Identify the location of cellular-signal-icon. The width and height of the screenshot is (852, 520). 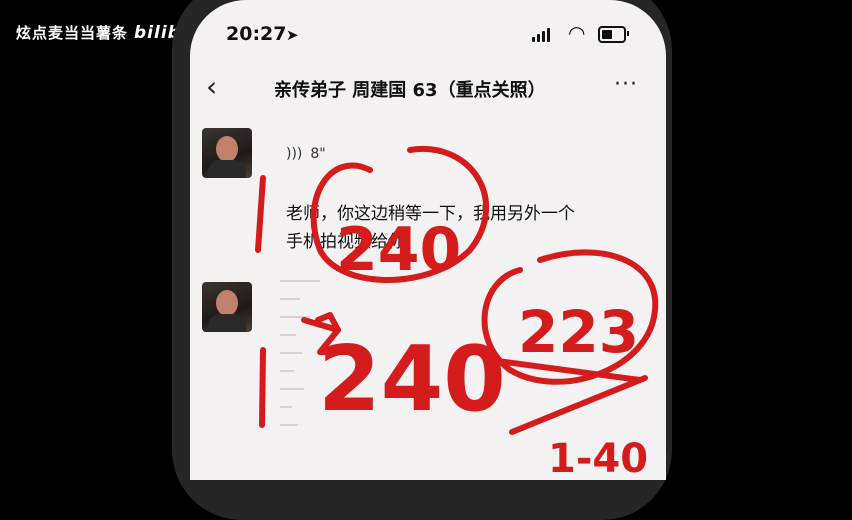
(541, 34).